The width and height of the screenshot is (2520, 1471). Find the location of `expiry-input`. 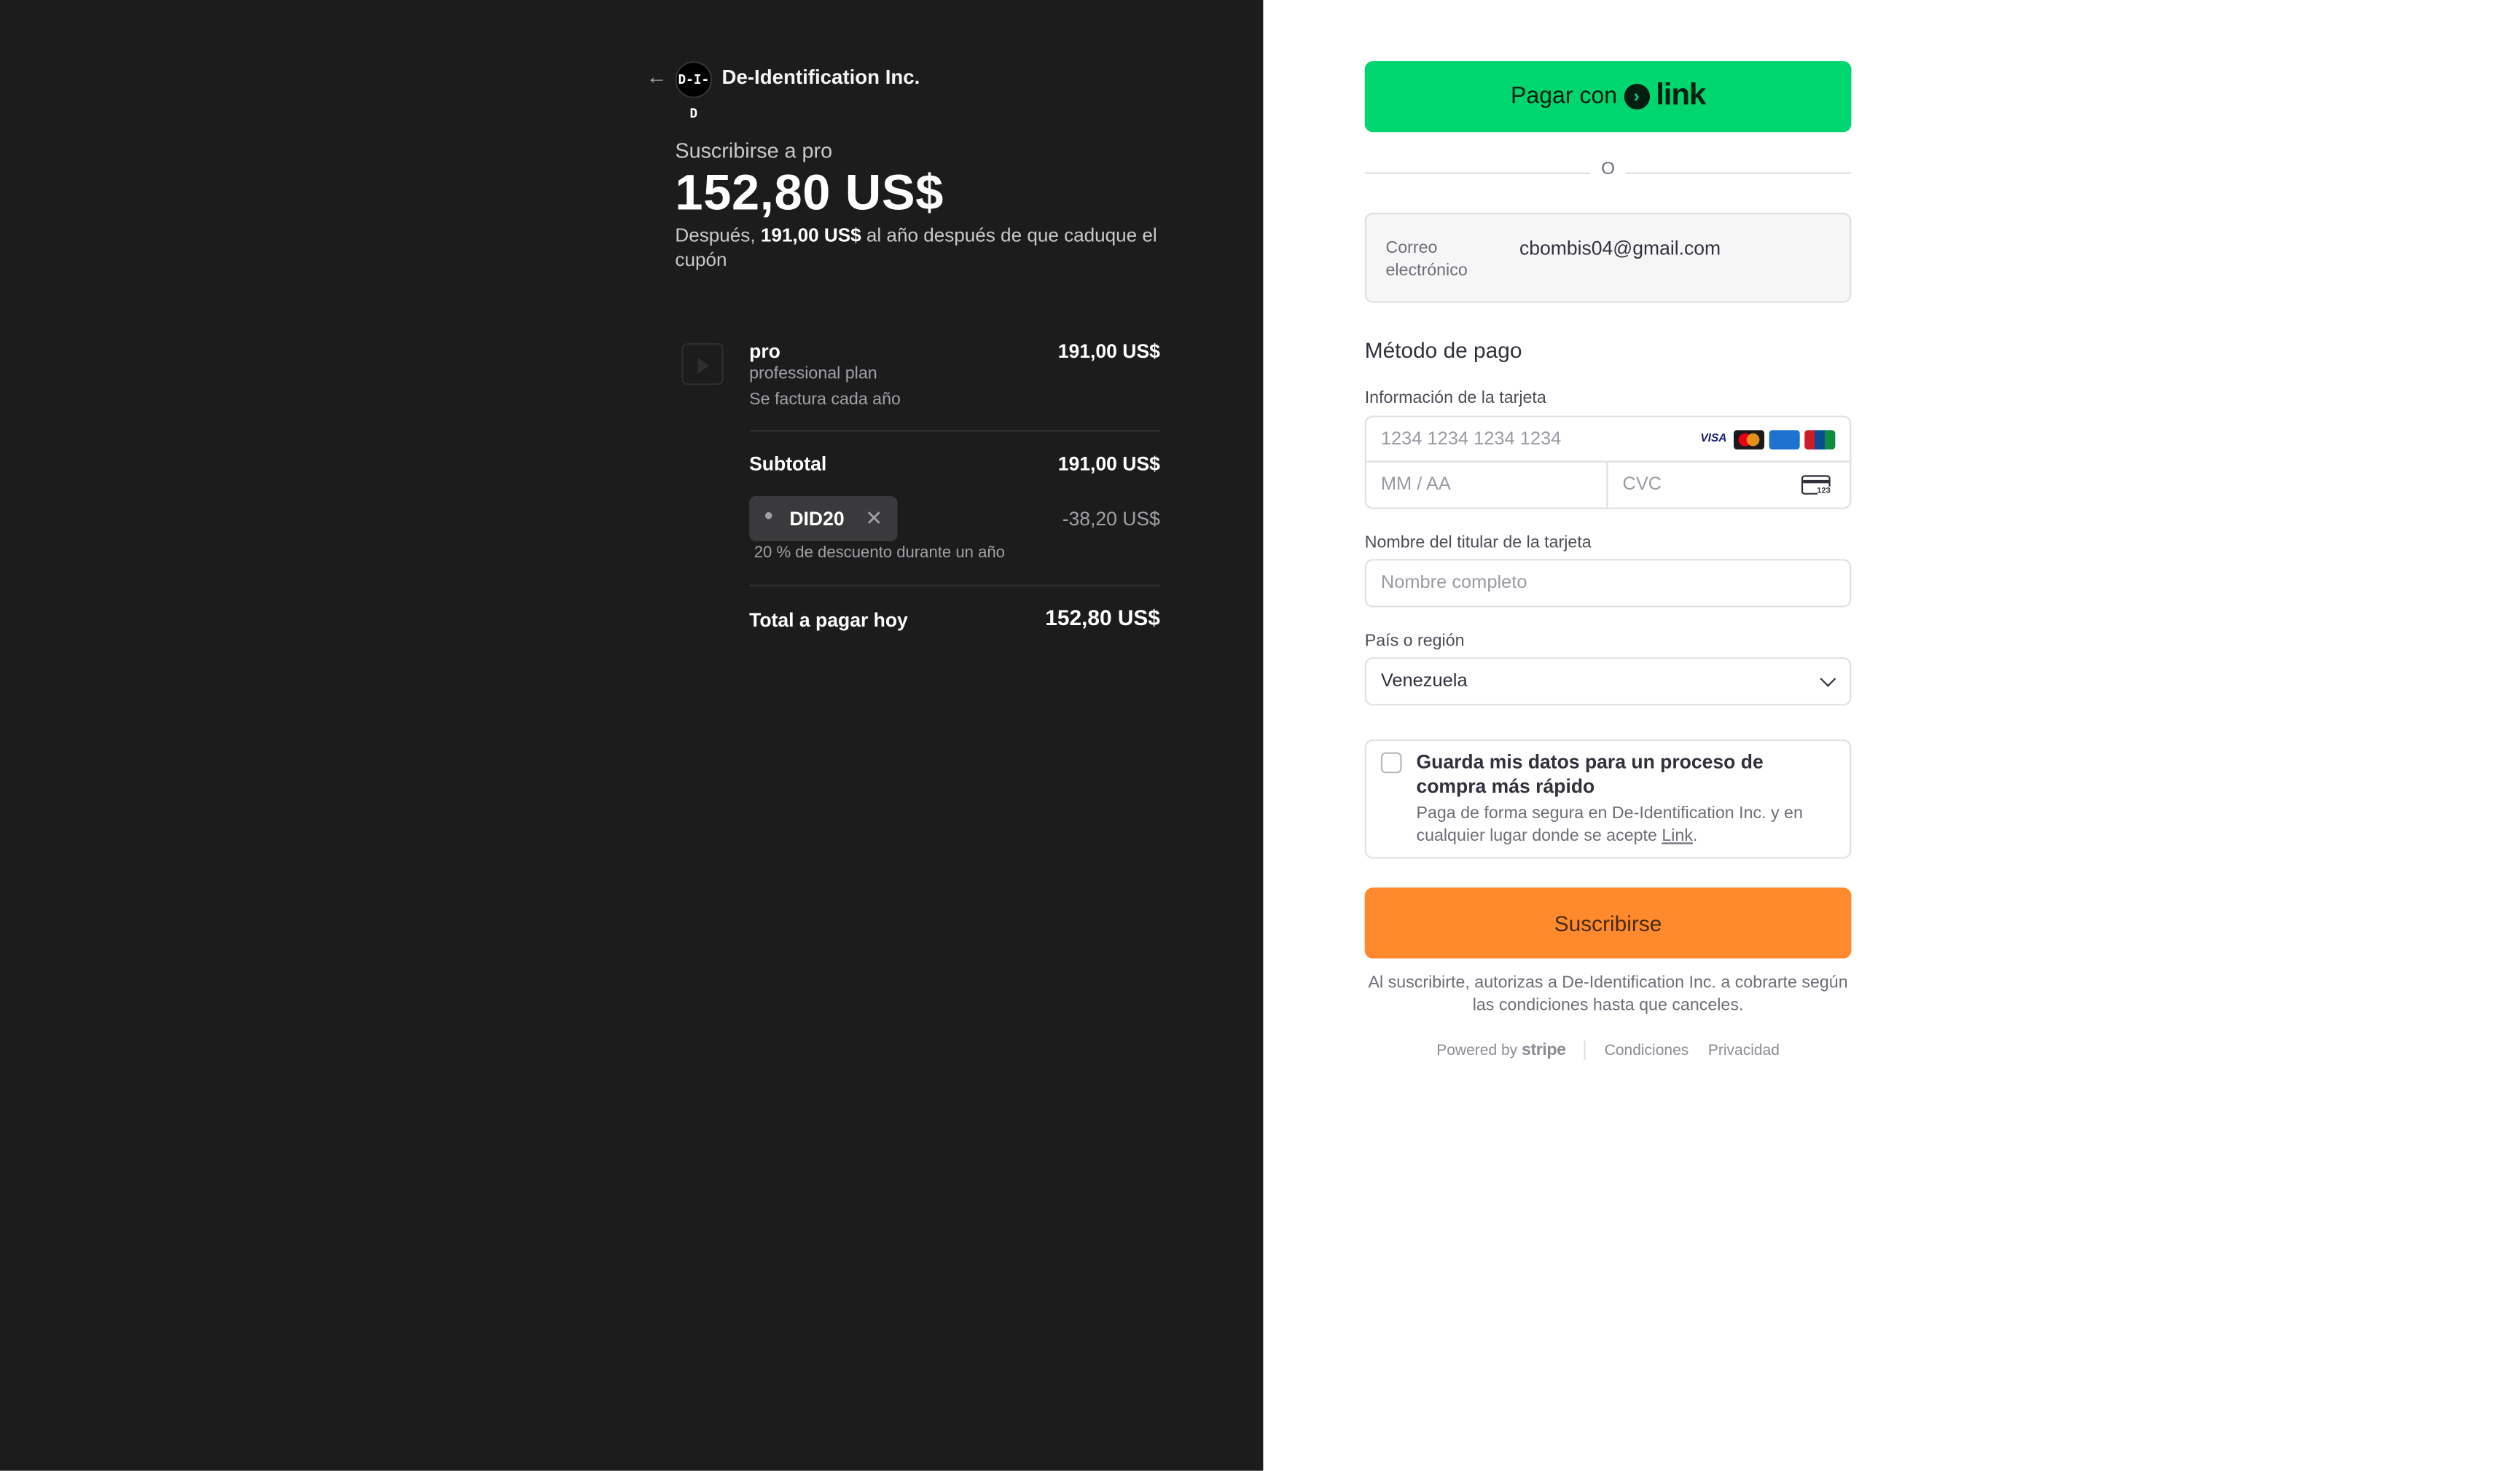

expiry-input is located at coordinates (1487, 485).